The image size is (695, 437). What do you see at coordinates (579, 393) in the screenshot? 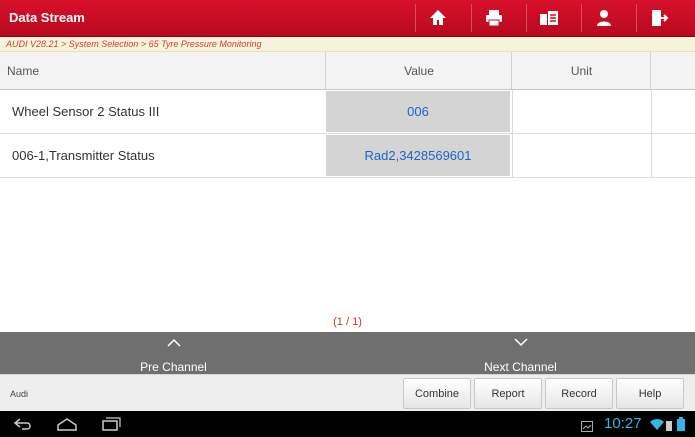
I see `record-button: Record` at bounding box center [579, 393].